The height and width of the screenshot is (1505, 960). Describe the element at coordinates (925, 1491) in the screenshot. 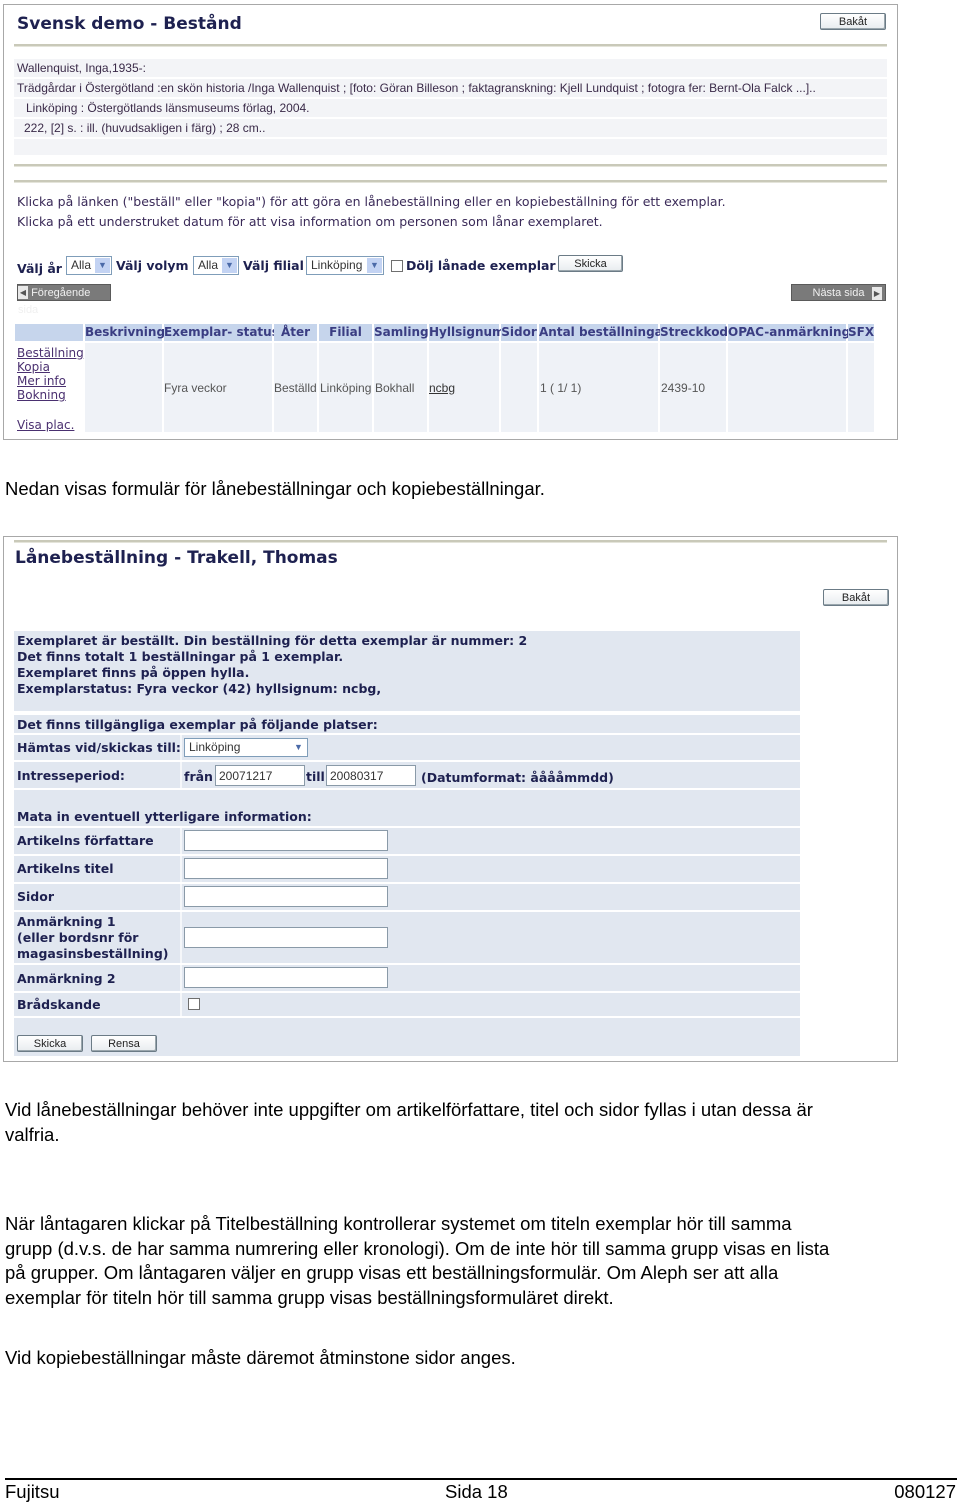

I see `footer-date: 080127` at that location.